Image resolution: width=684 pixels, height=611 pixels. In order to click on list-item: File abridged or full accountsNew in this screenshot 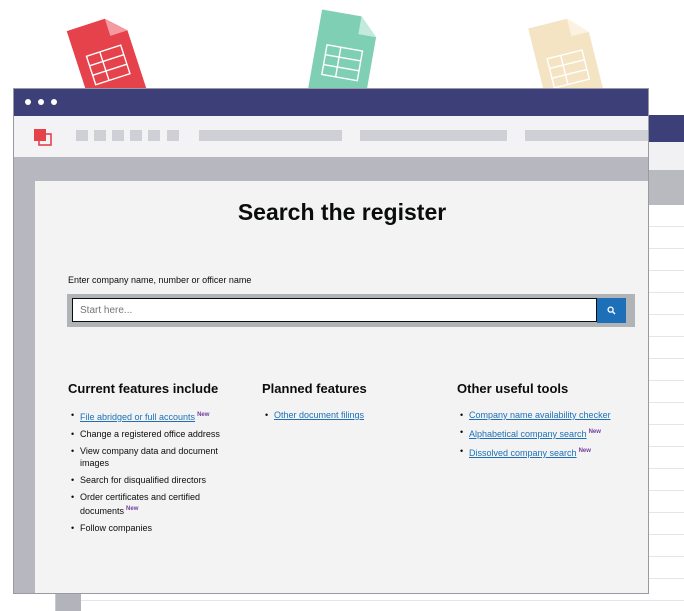, I will do `click(153, 416)`.